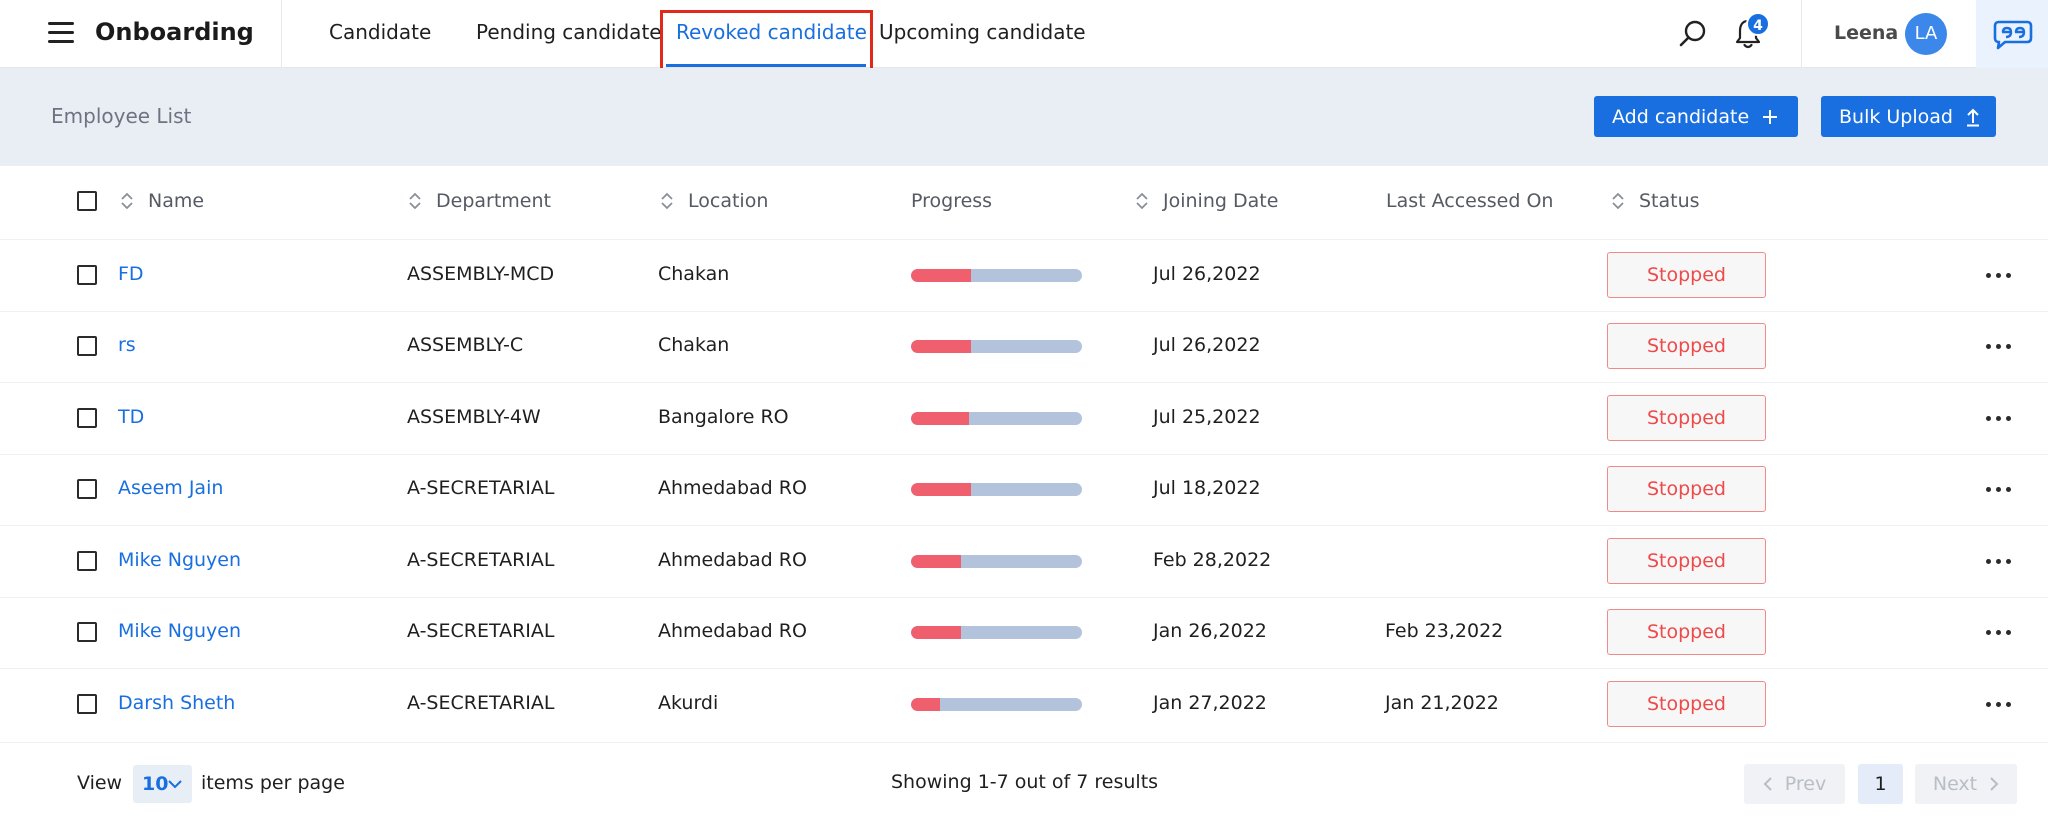 The width and height of the screenshot is (2048, 834). What do you see at coordinates (281, 34) in the screenshot?
I see `divider` at bounding box center [281, 34].